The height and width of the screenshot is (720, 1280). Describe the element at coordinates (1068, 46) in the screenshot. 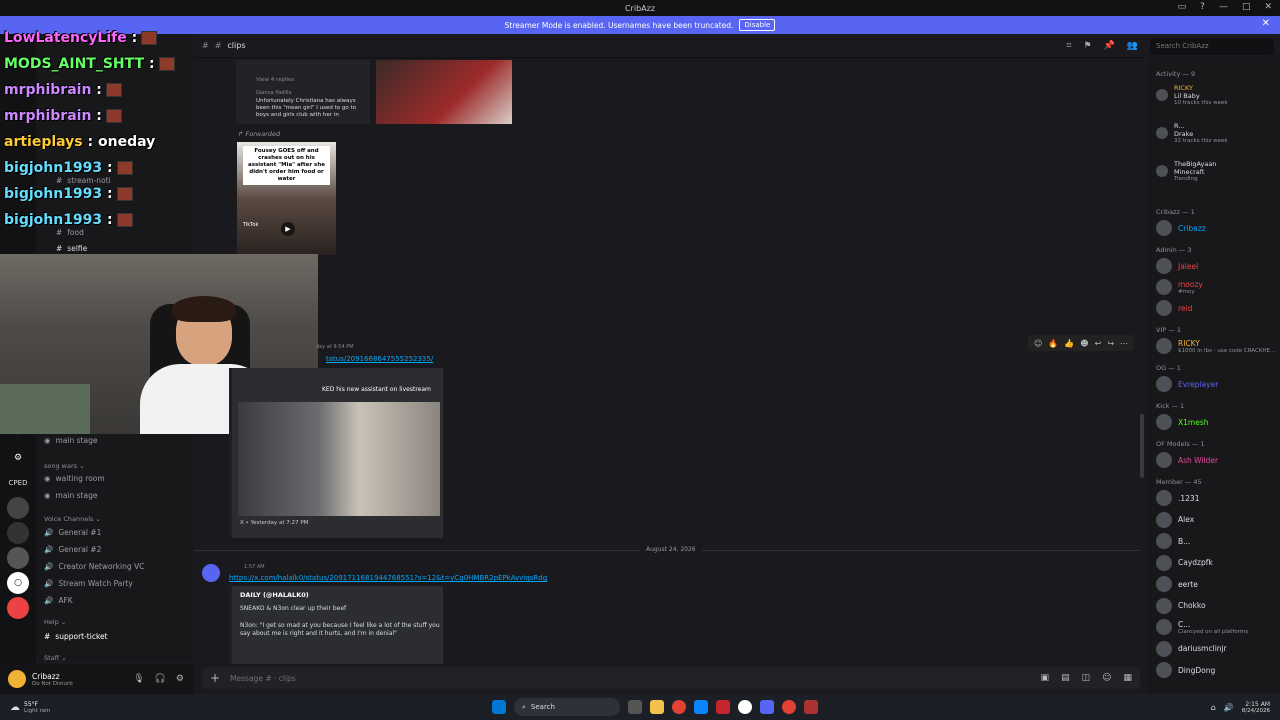

I see `threads-icon: ⌗` at that location.